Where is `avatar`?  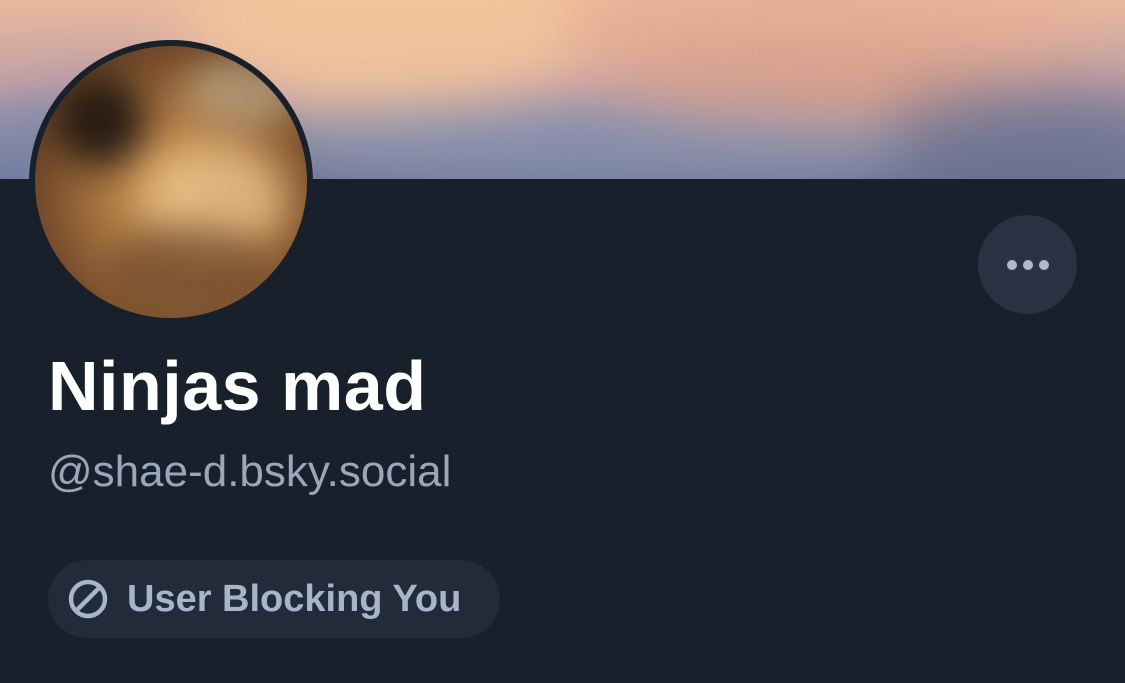
avatar is located at coordinates (171, 182).